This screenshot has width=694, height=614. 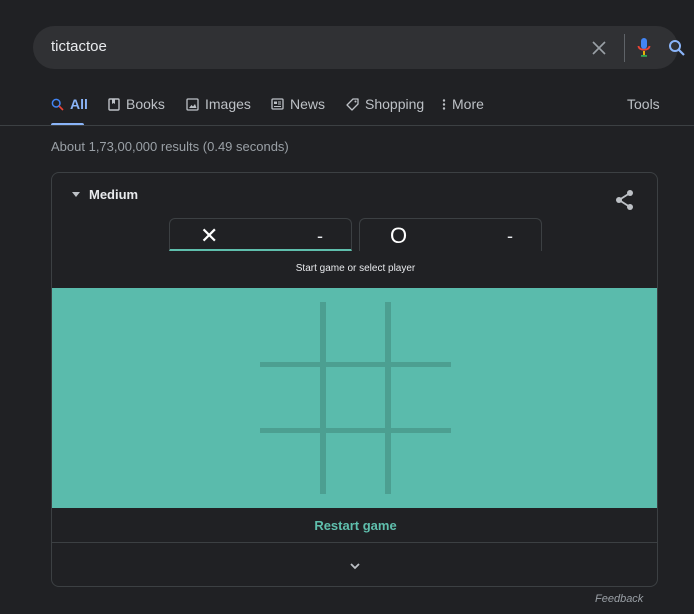 I want to click on share-icon, so click(x=624, y=200).